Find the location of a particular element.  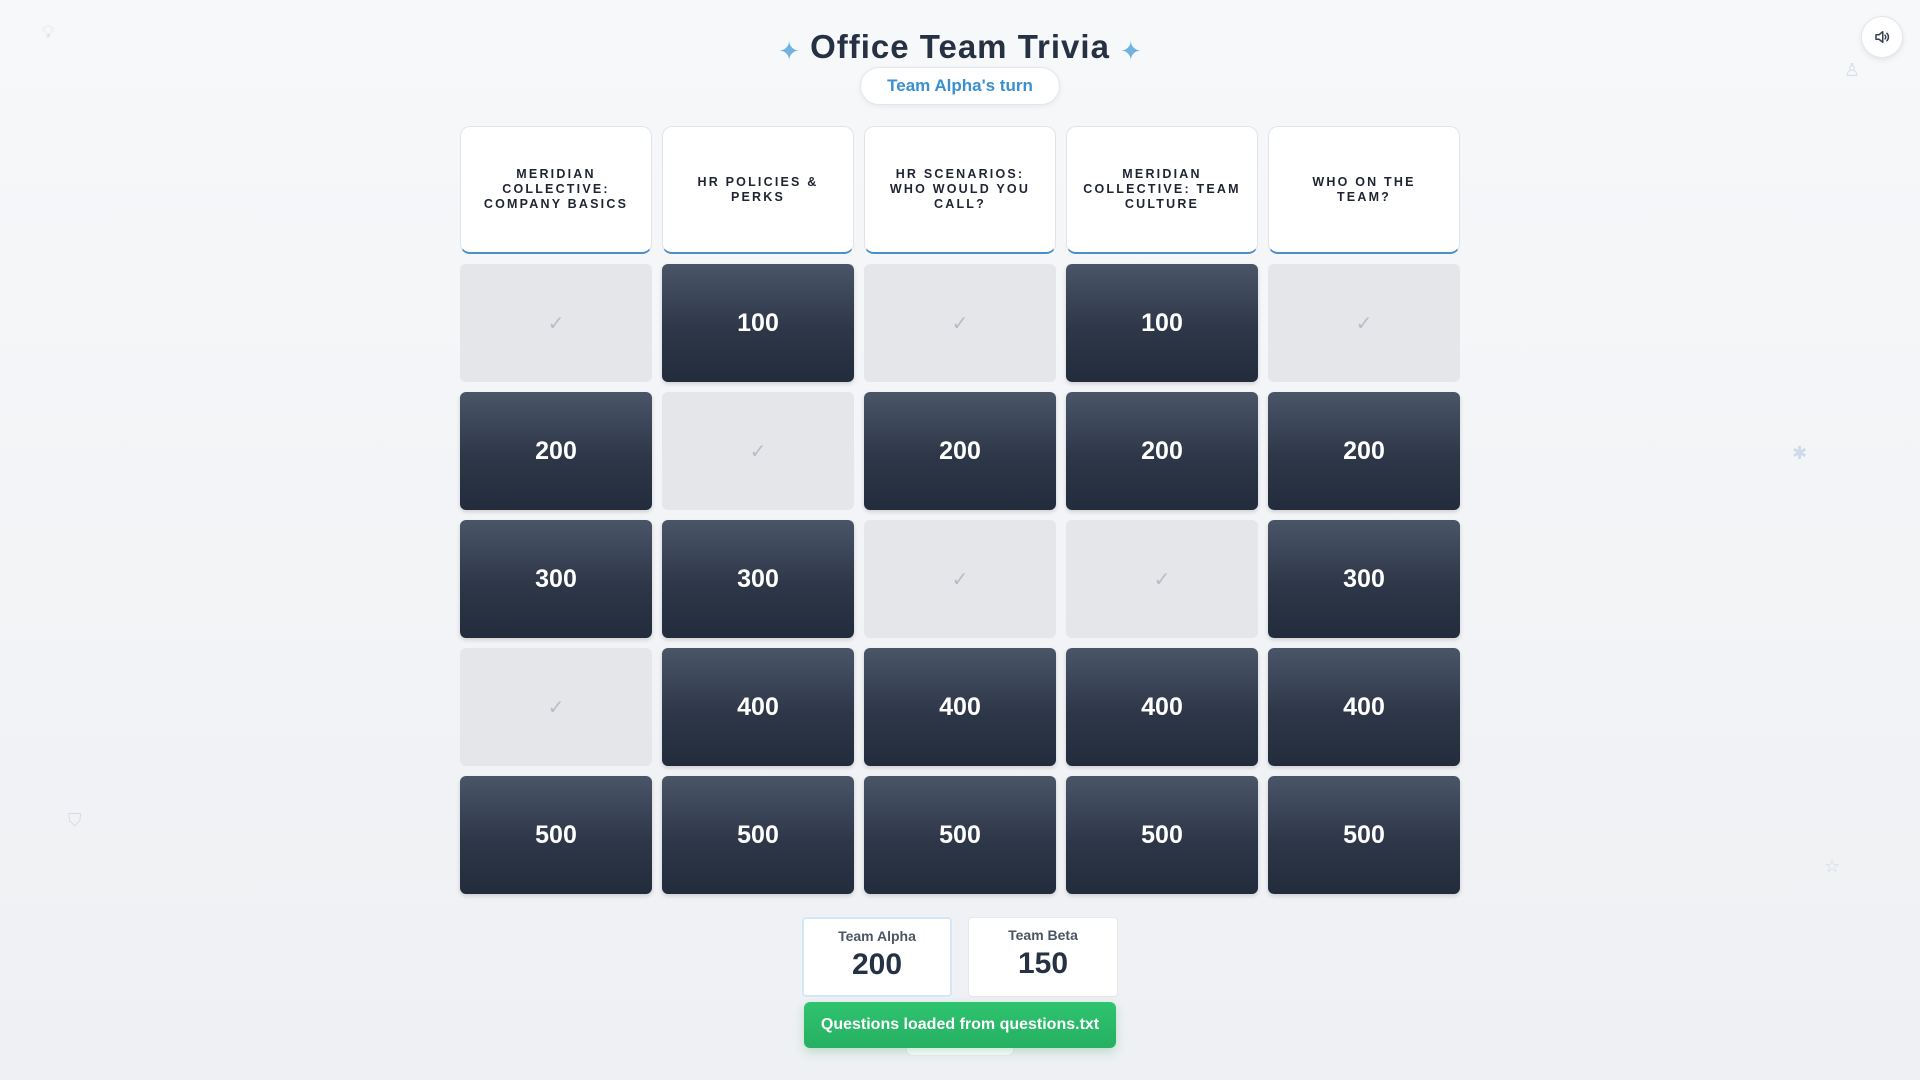

snowflake-icon: ✱ is located at coordinates (1800, 453).